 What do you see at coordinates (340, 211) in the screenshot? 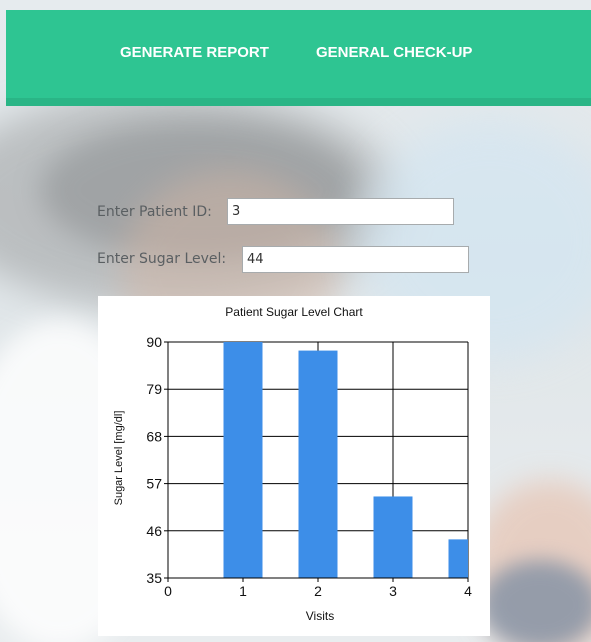
I see `patient-id-input` at bounding box center [340, 211].